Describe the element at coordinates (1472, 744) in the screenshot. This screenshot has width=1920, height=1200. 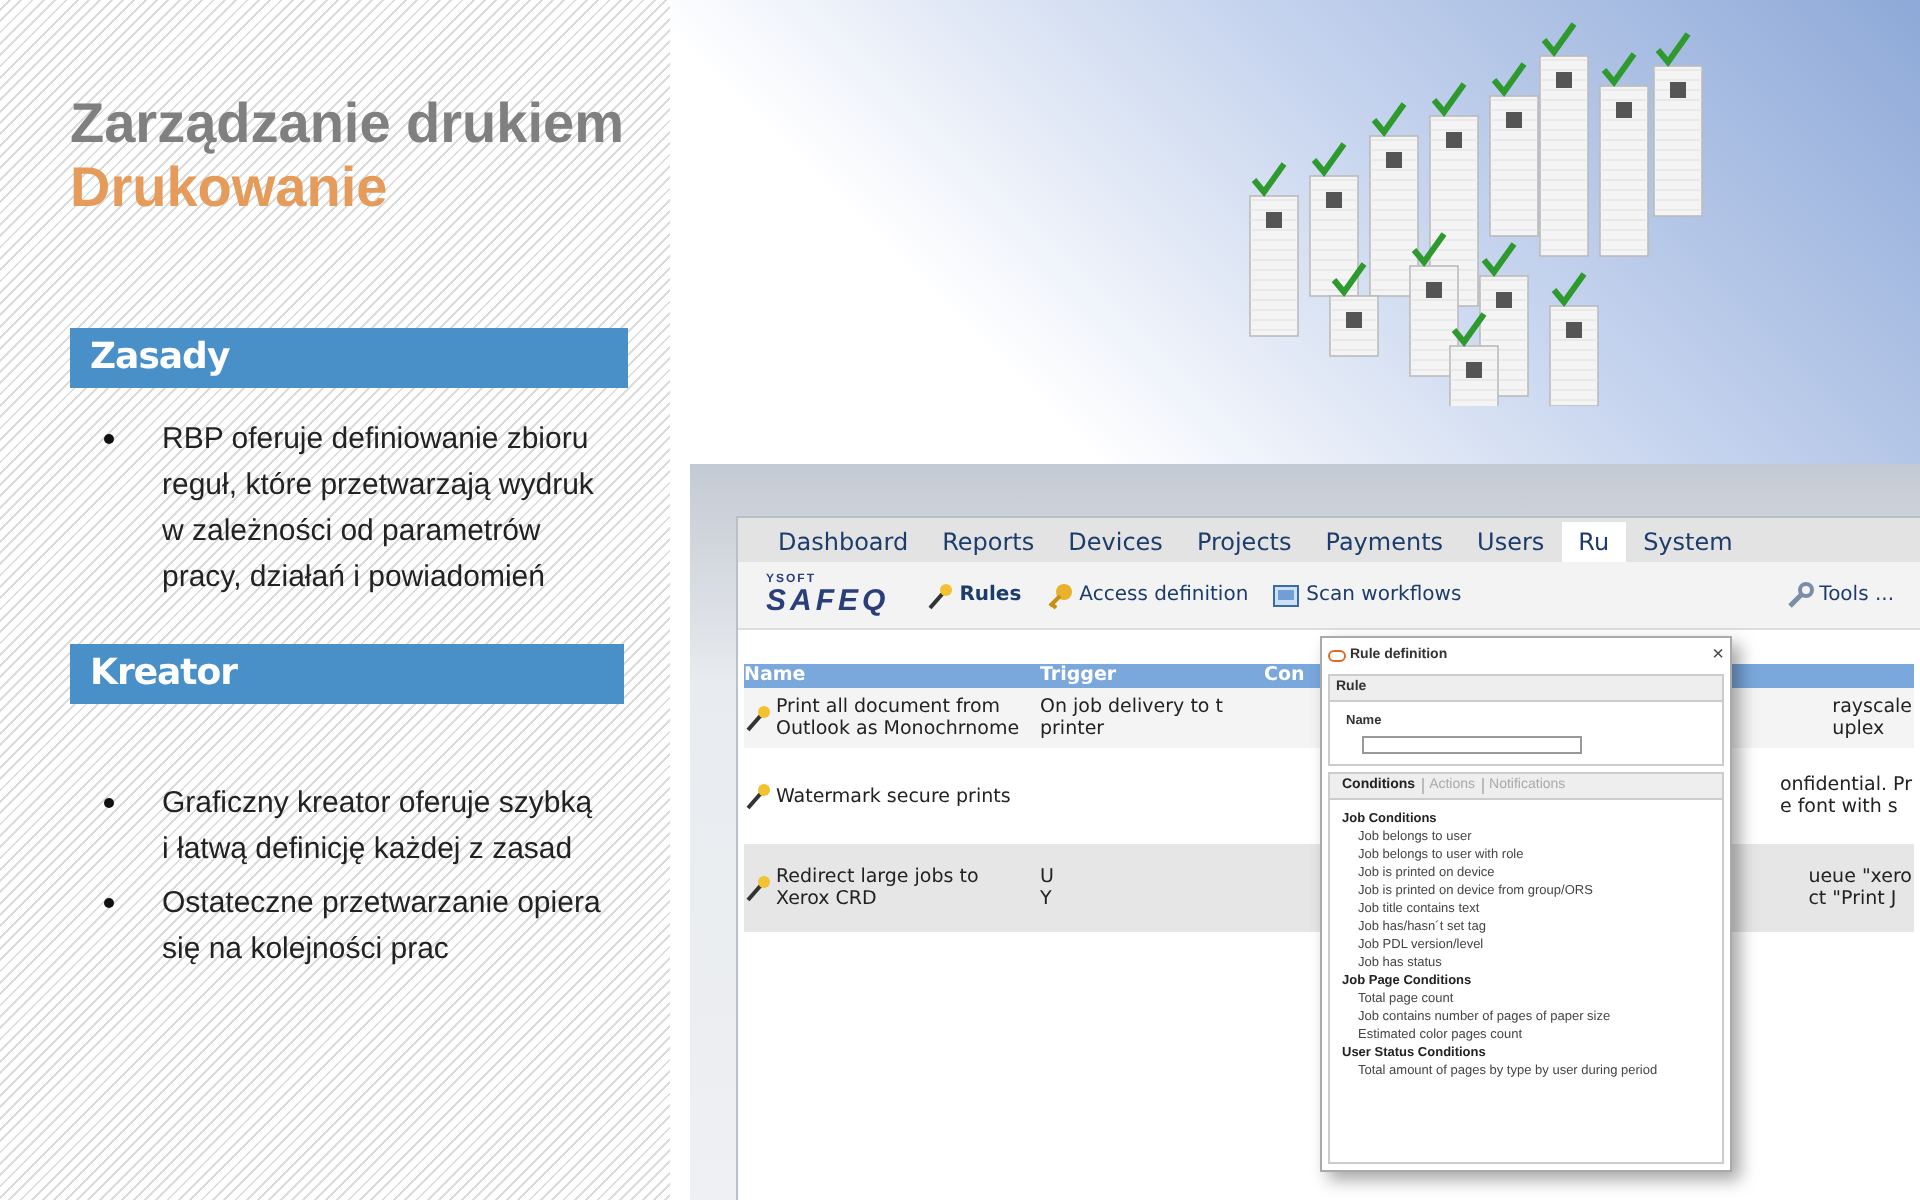
I see `name-field` at that location.